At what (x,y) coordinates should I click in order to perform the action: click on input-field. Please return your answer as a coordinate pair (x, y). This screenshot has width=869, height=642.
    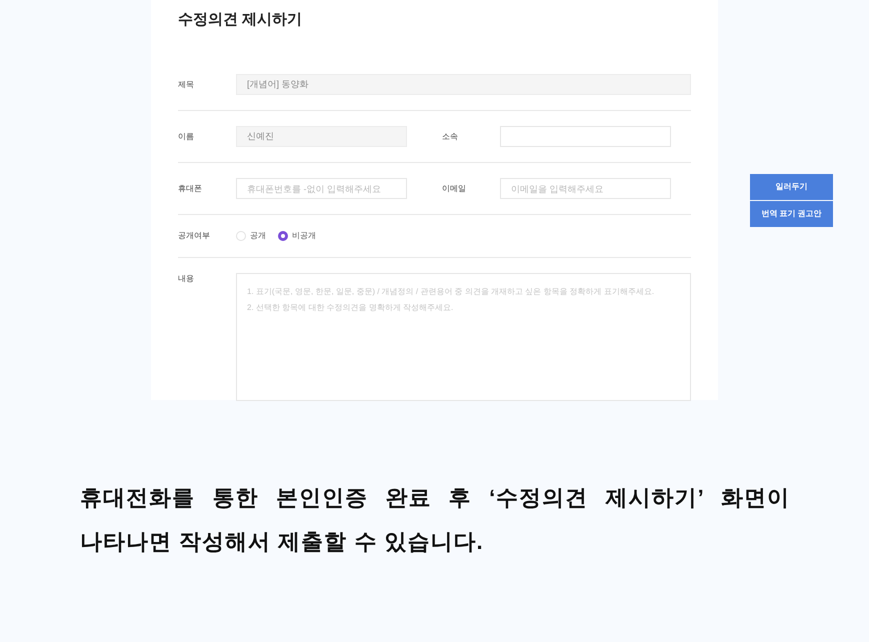
    Looking at the image, I should click on (585, 136).